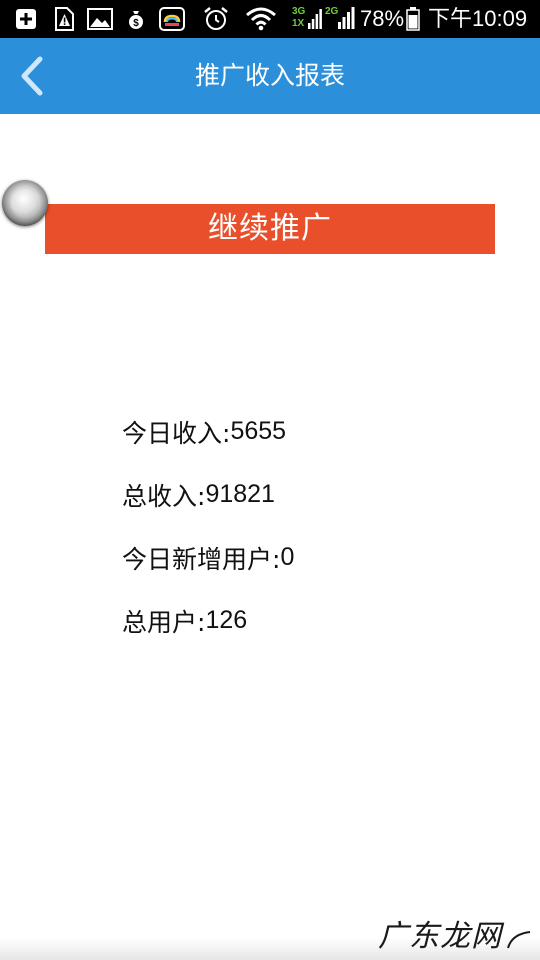 This screenshot has height=960, width=540. I want to click on battery-percent: 78%, so click(382, 18).